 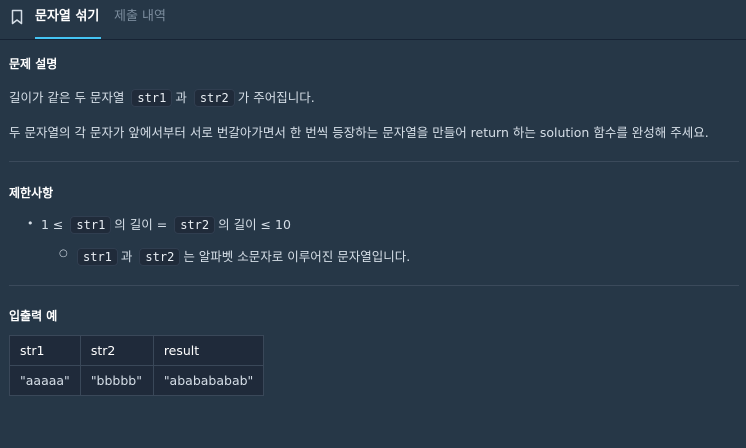 What do you see at coordinates (45, 380) in the screenshot?
I see `table-cell: "aaaaa"` at bounding box center [45, 380].